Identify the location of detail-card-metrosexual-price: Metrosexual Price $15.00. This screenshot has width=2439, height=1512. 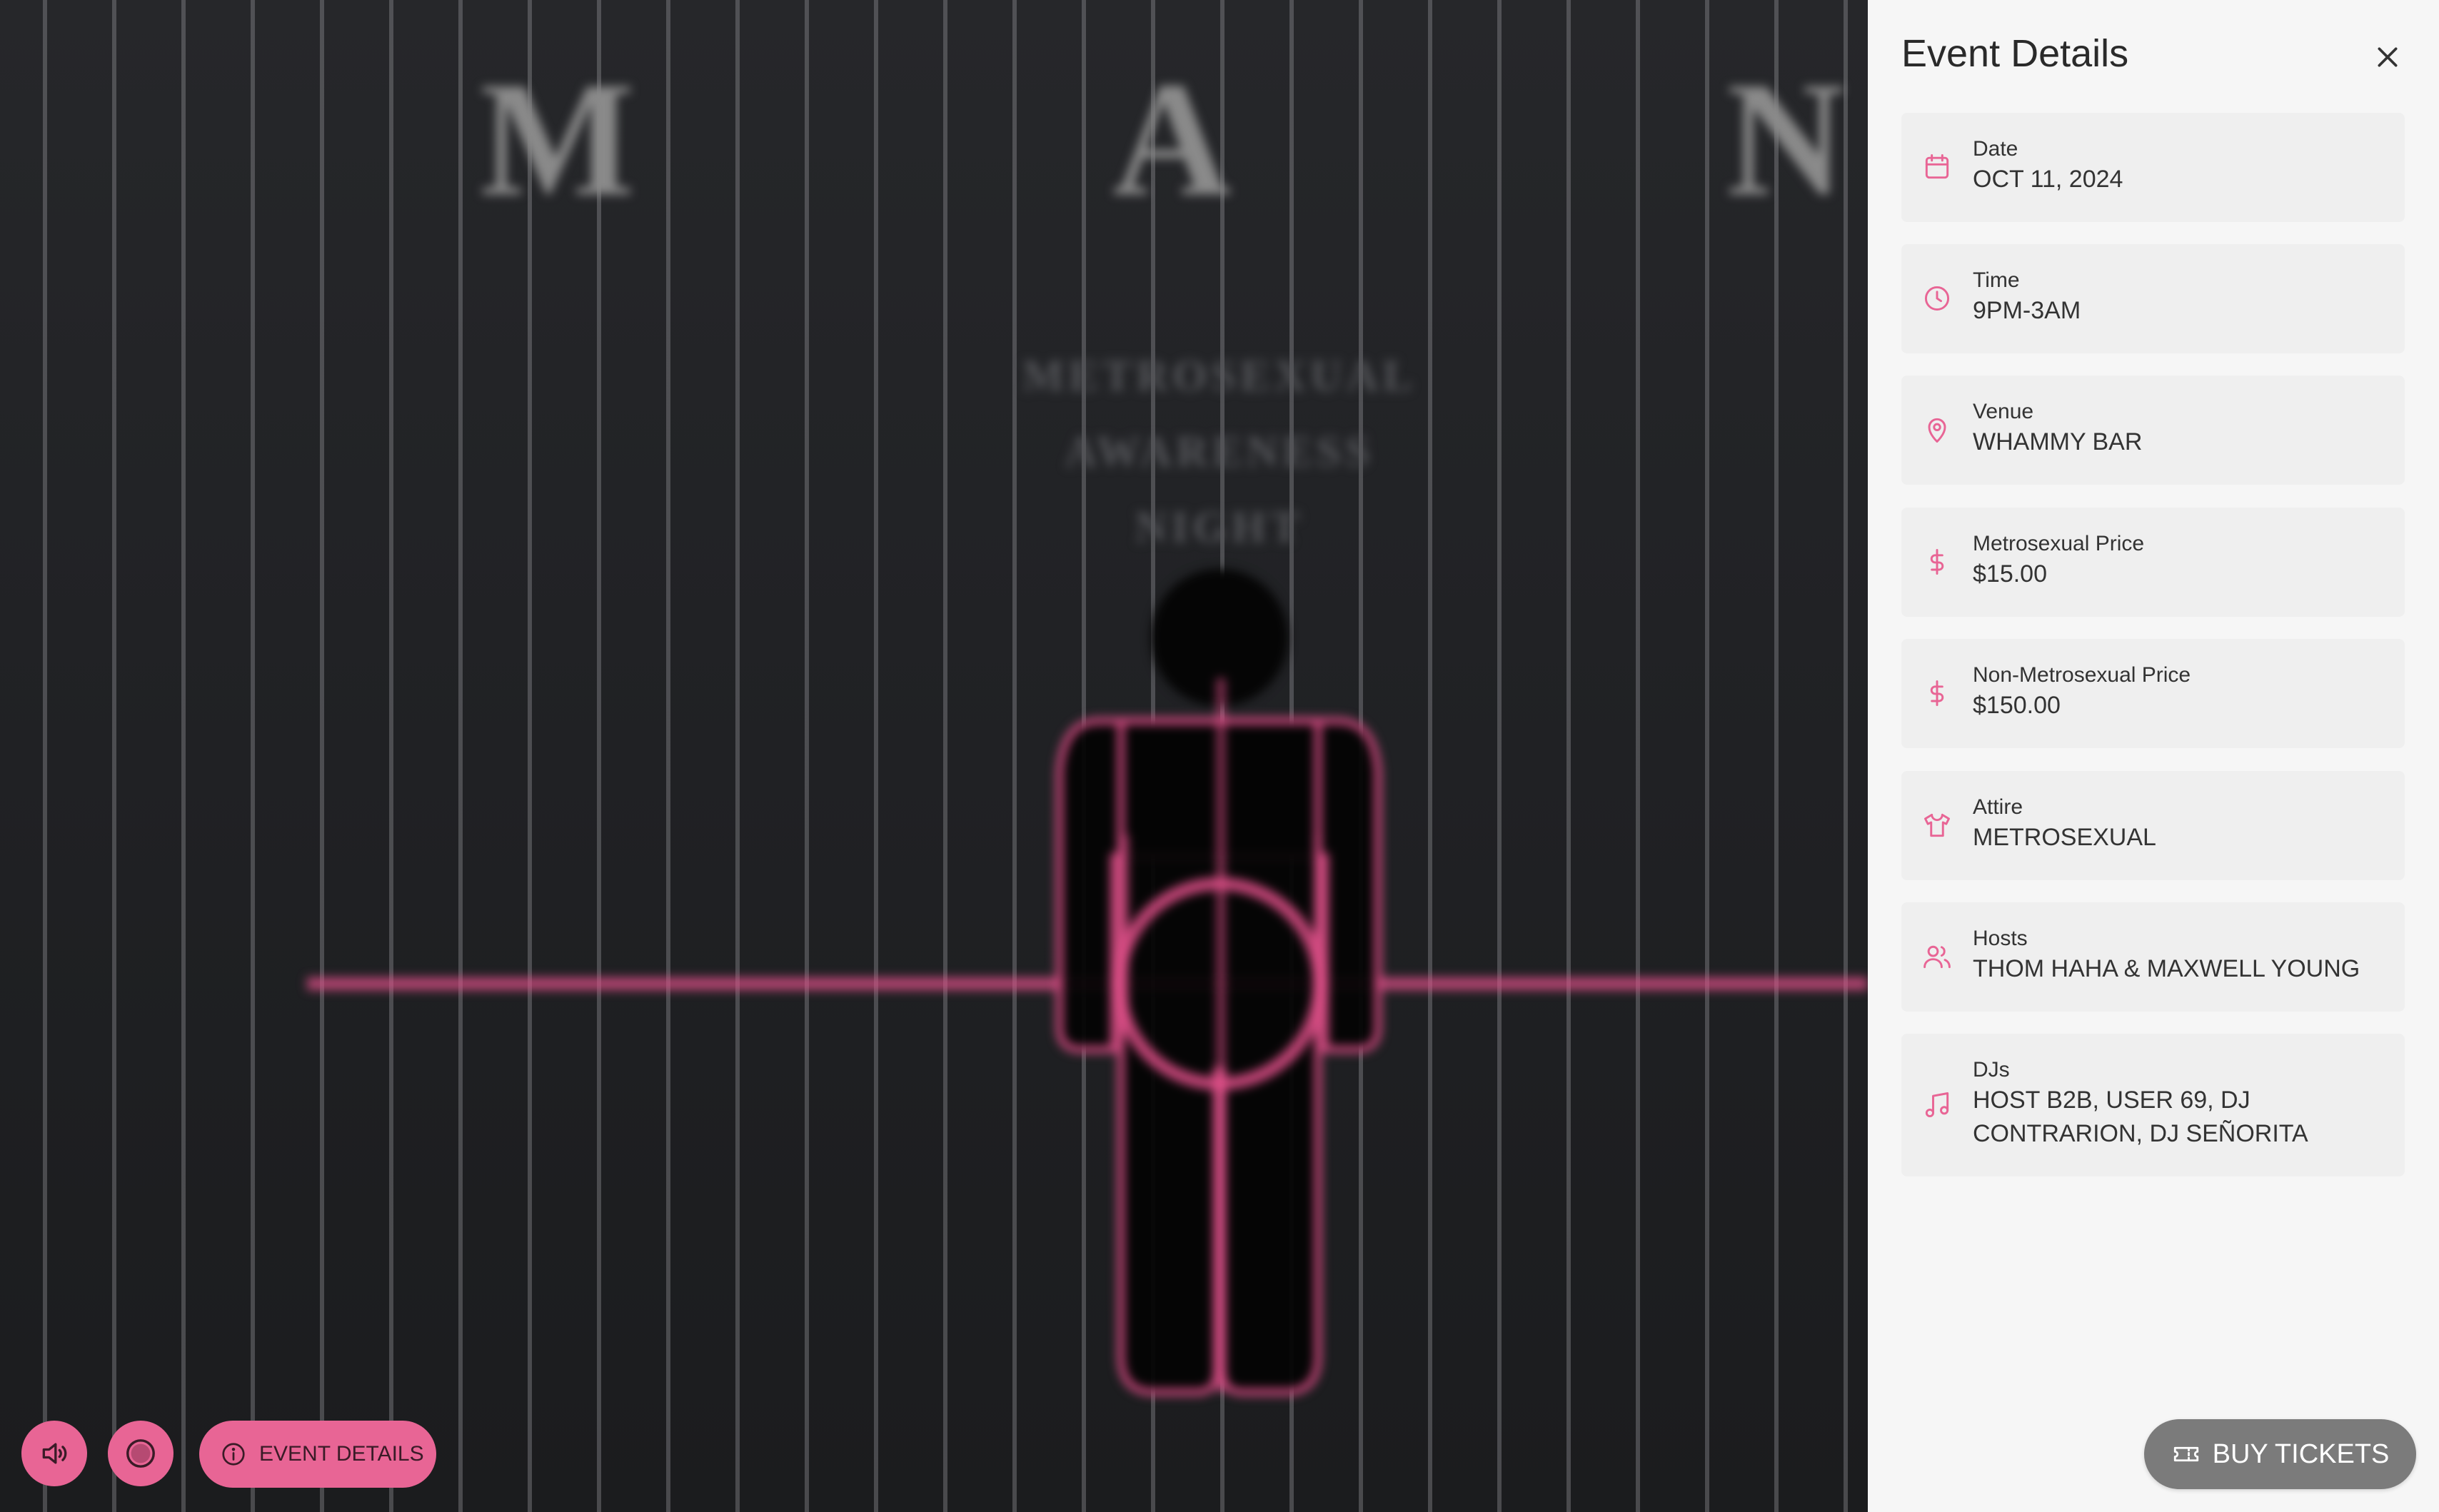
(2153, 562).